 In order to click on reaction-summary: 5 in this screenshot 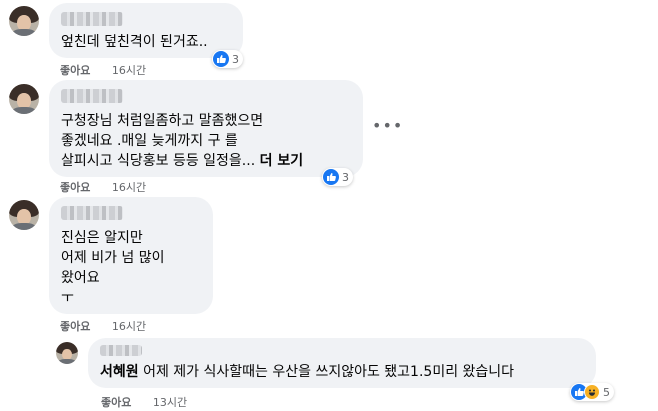, I will do `click(592, 392)`.